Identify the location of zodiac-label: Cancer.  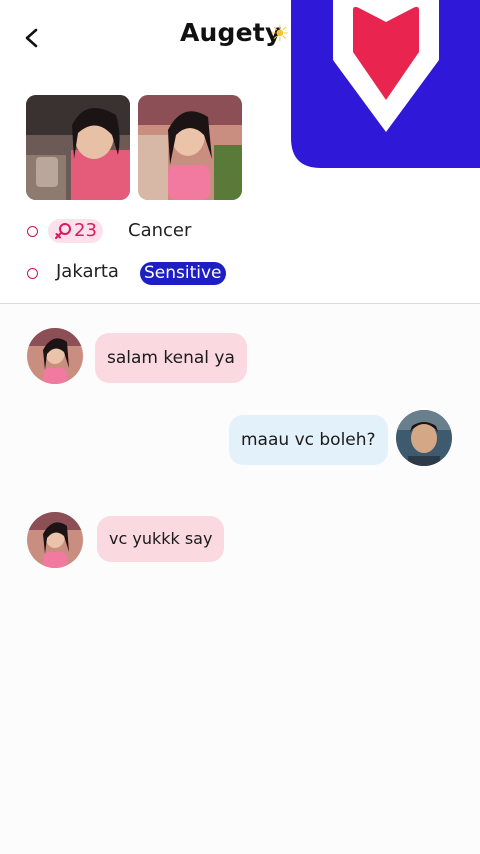
(160, 230).